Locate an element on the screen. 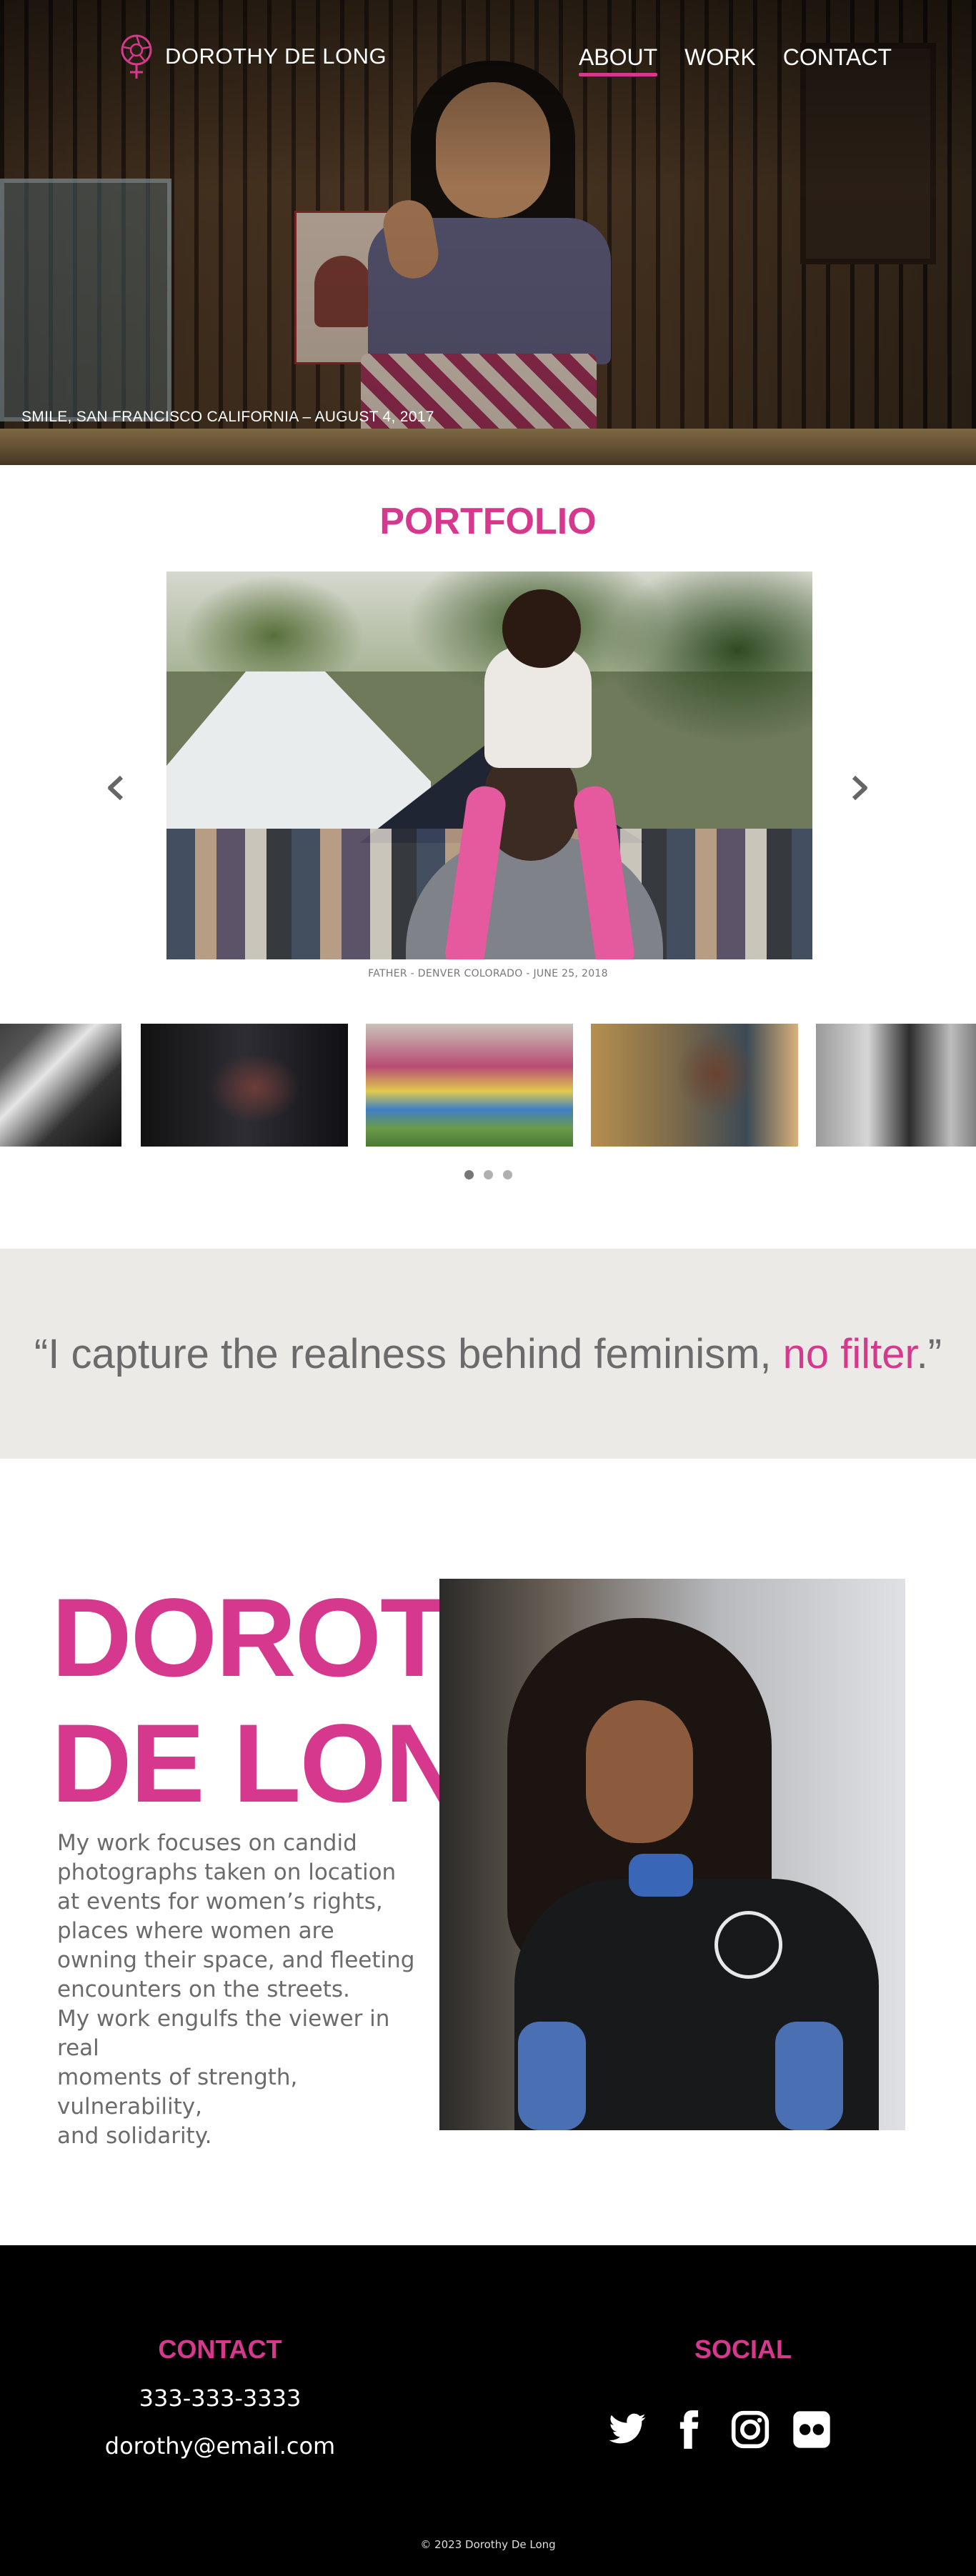 This screenshot has height=2576, width=976. facebook-link is located at coordinates (689, 2430).